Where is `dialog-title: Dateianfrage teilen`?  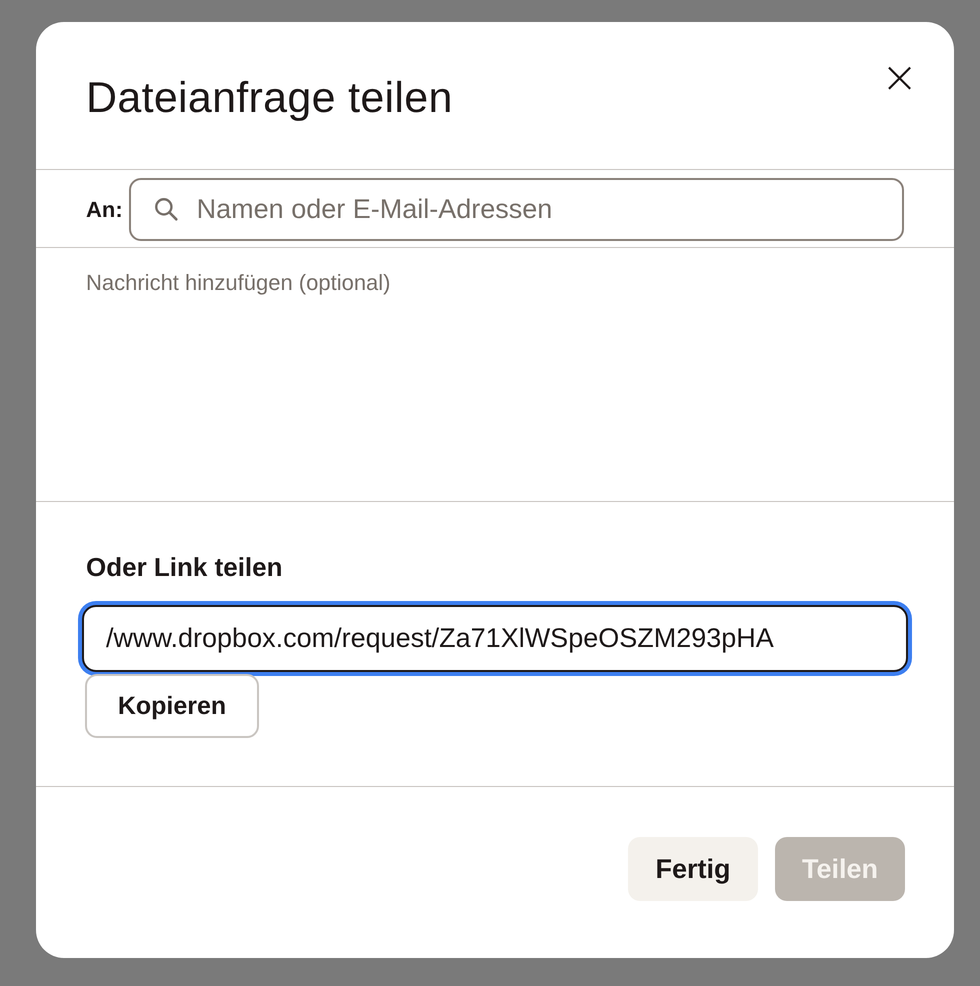 dialog-title: Dateianfrage teilen is located at coordinates (269, 98).